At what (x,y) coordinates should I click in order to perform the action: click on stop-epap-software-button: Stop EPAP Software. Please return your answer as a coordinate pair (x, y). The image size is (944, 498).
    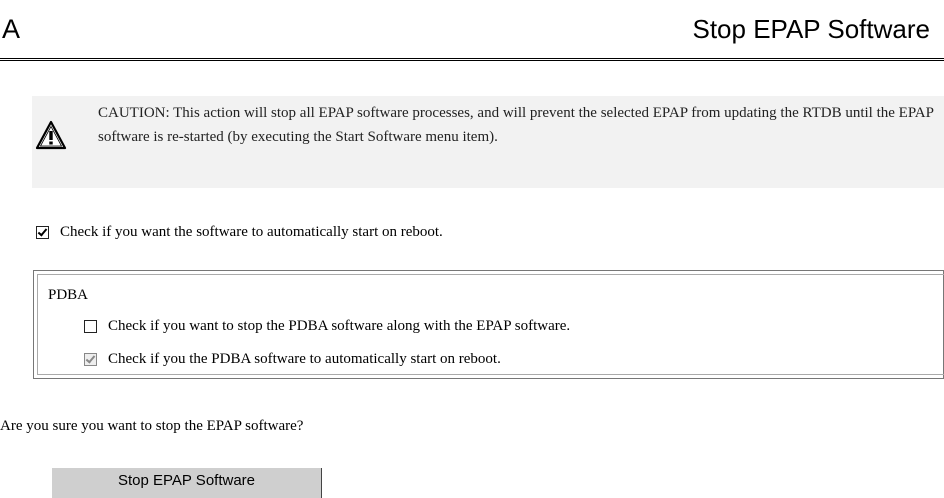
    Looking at the image, I should click on (187, 483).